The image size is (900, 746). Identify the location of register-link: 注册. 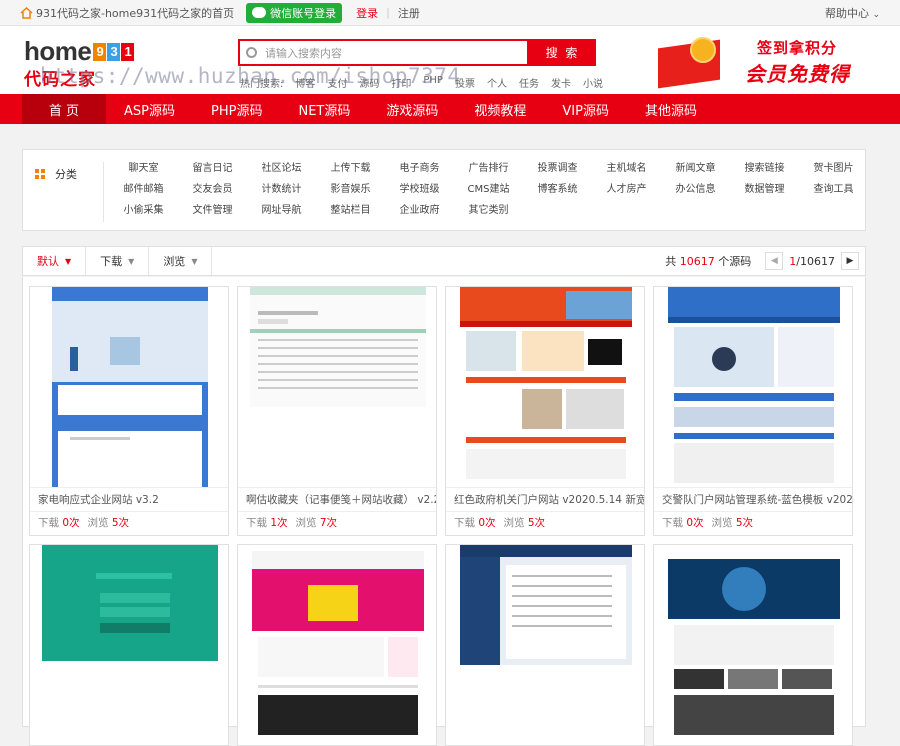
(409, 13).